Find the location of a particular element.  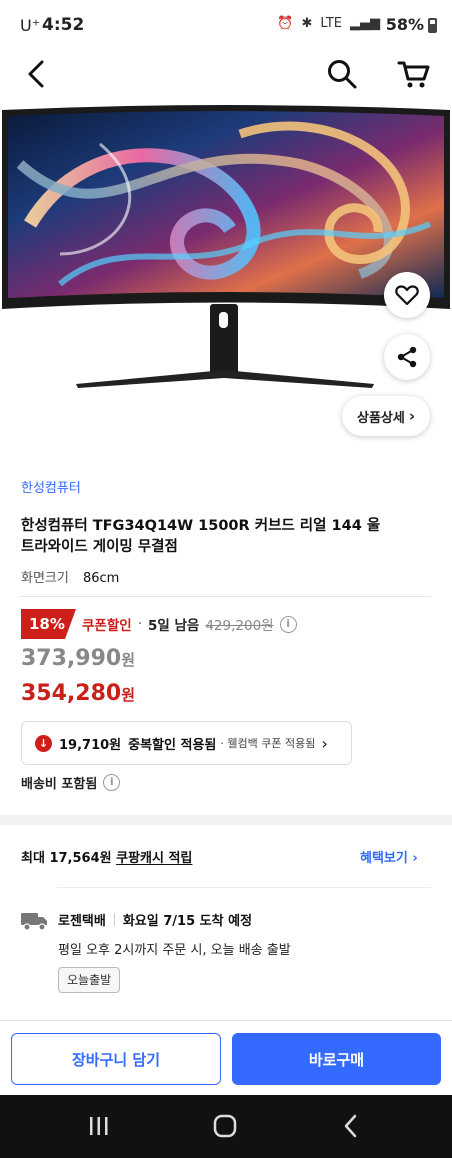

delivery-cutoff: 평일 오후 2시까지 주문 시, 오늘 배송 출발 is located at coordinates (174, 950).